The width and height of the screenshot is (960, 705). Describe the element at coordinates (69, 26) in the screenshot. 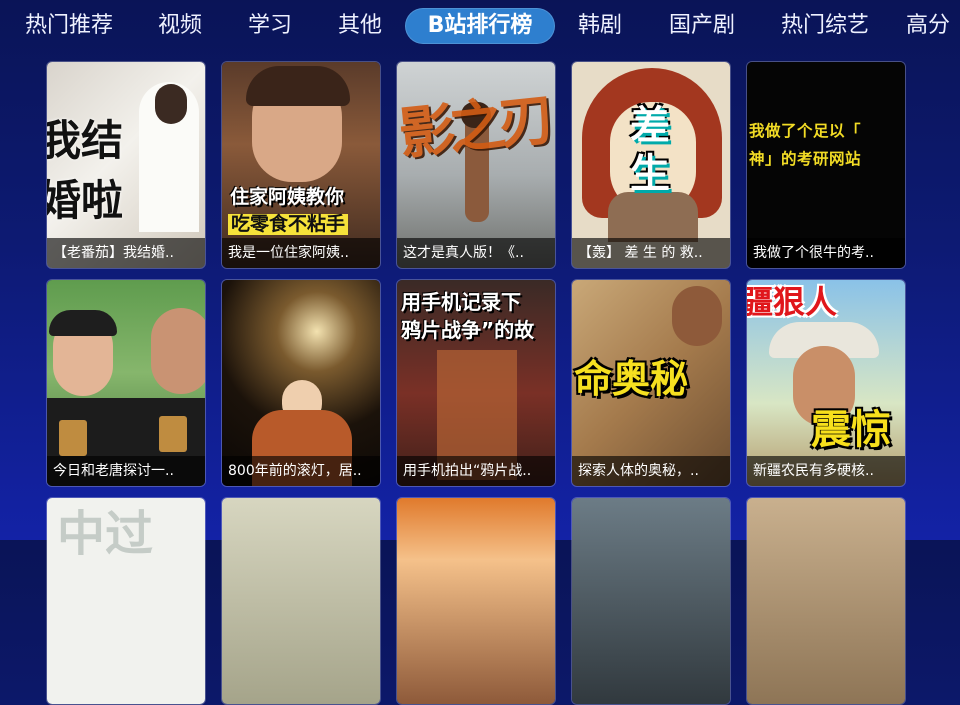

I see `tab-hot-recommend: 热门推荐` at that location.